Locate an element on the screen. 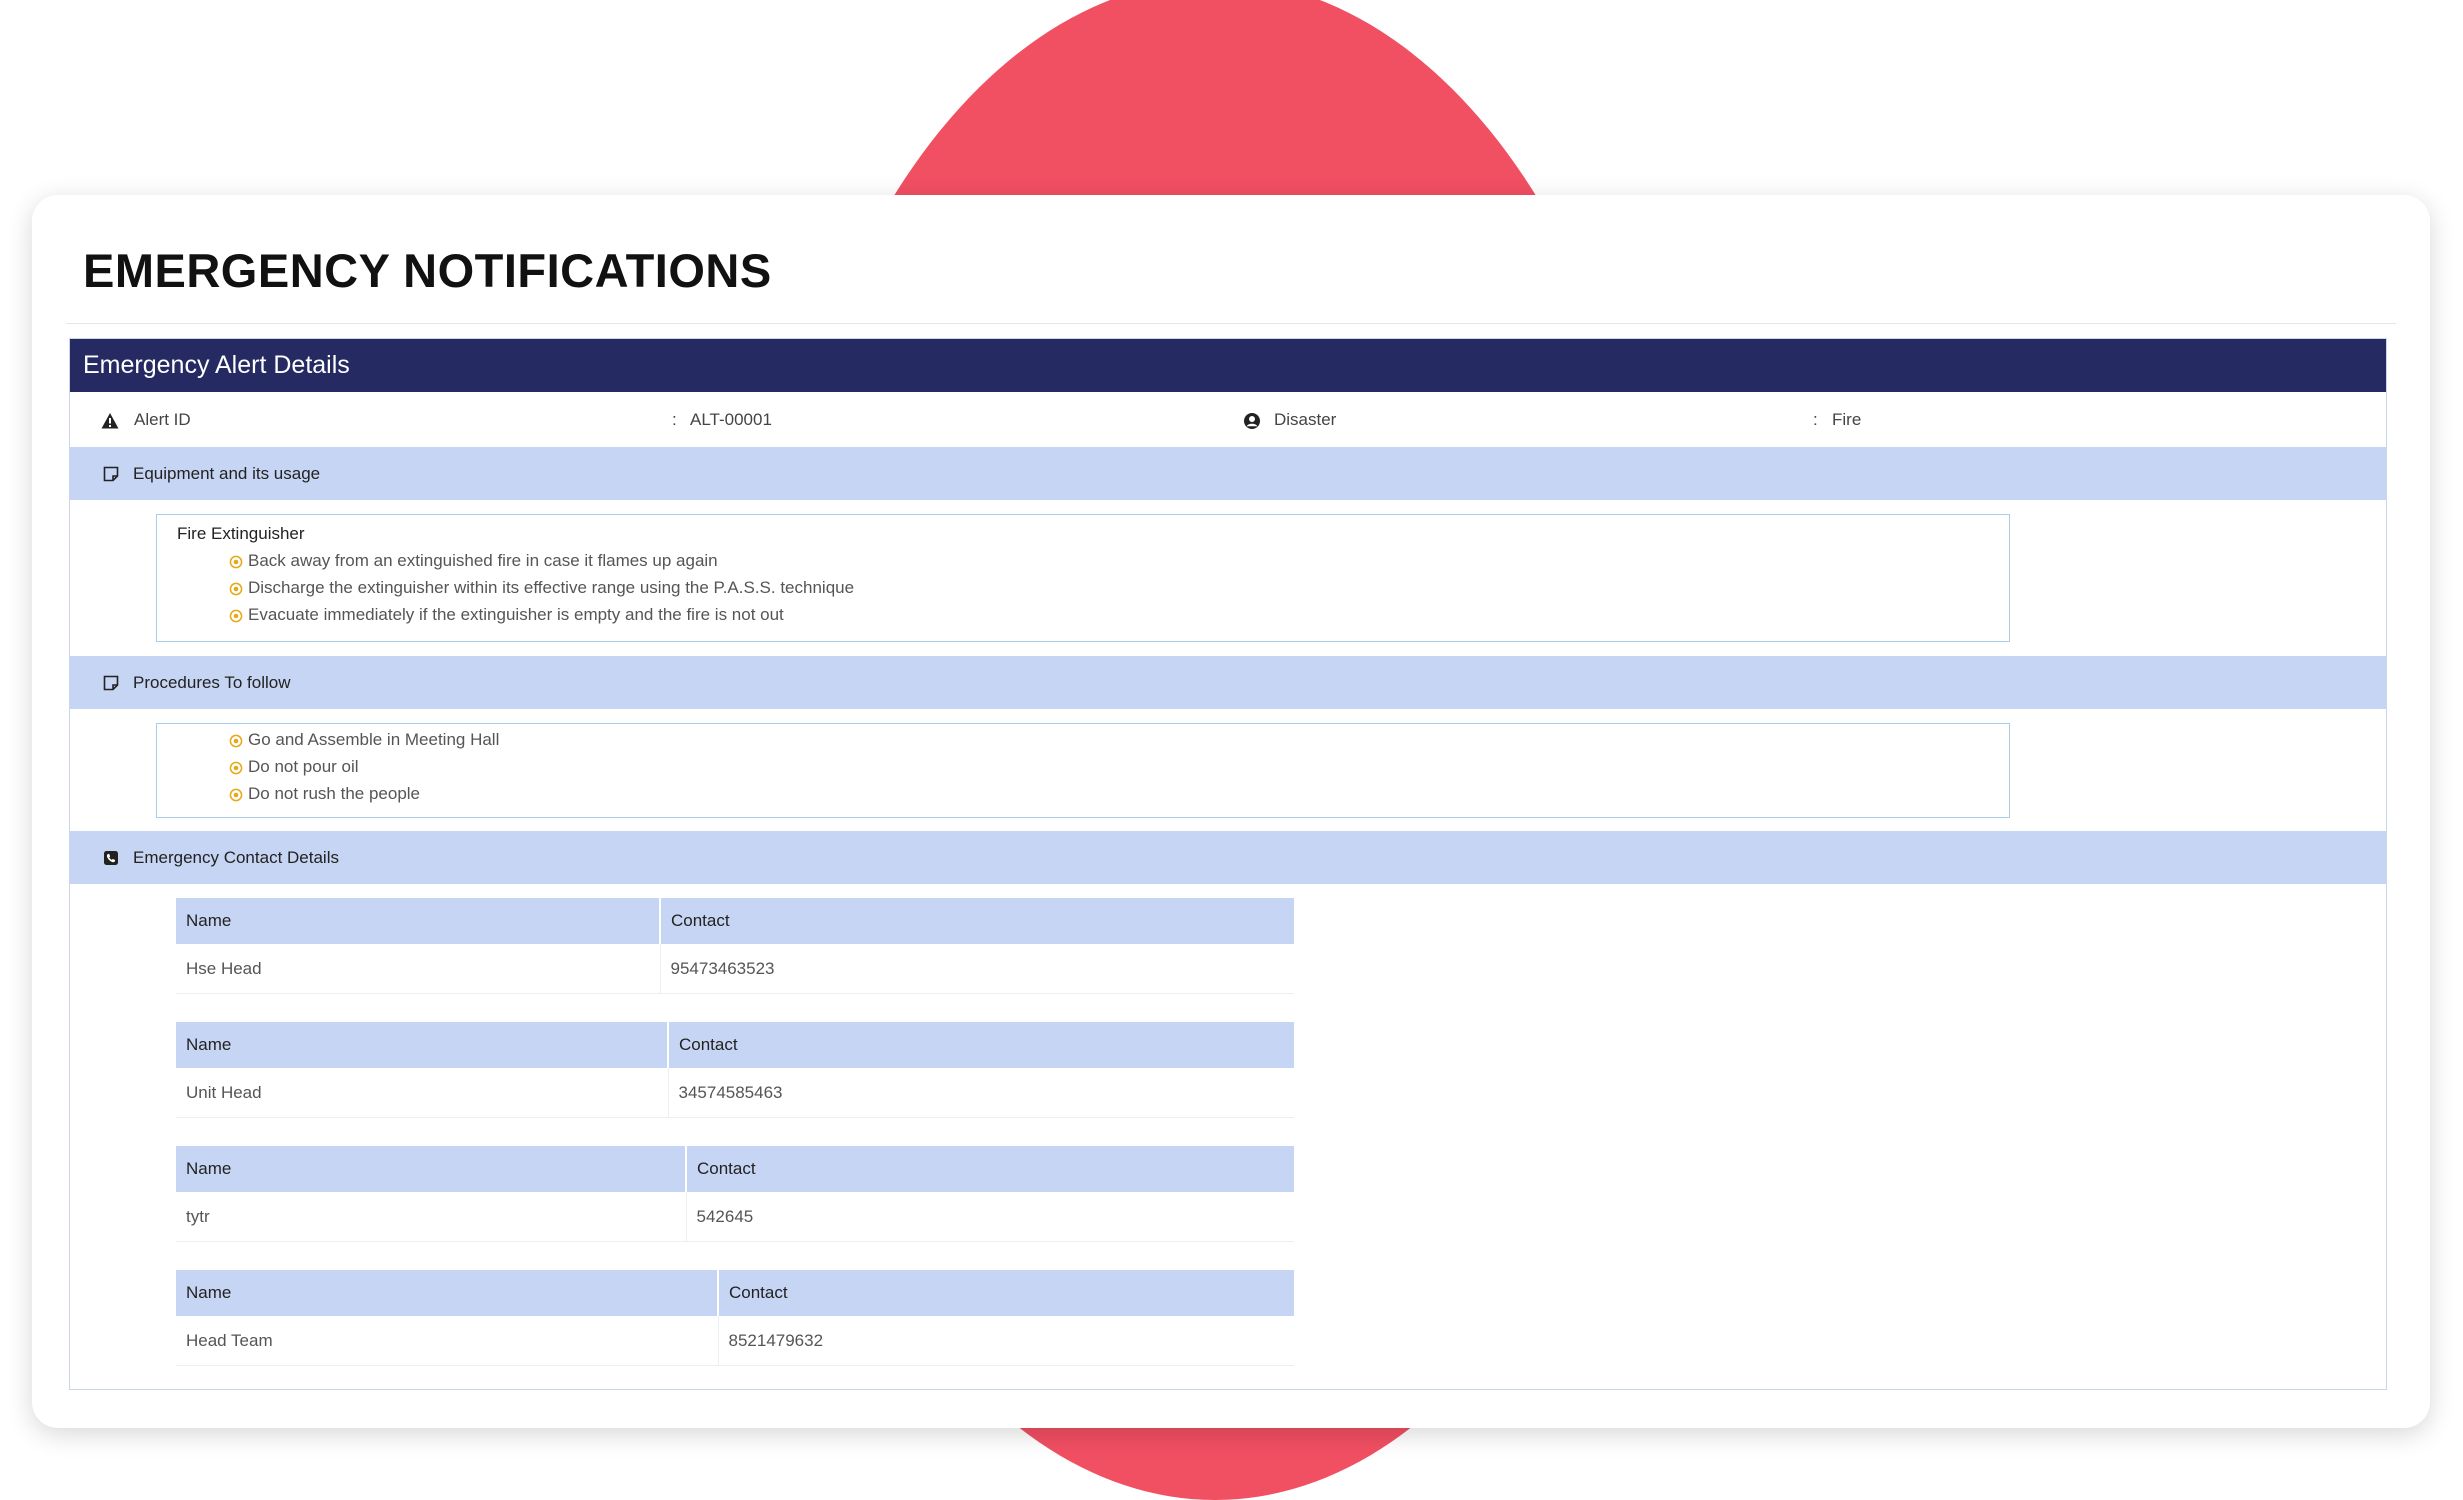  contact-table: Name Contact tytr 542645 is located at coordinates (735, 1194).